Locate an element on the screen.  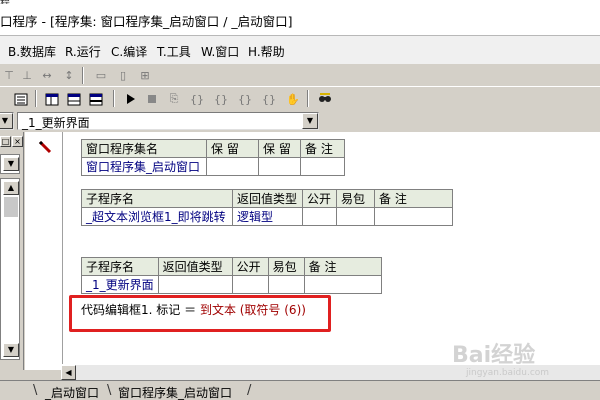
list-icon is located at coordinates (21, 99).